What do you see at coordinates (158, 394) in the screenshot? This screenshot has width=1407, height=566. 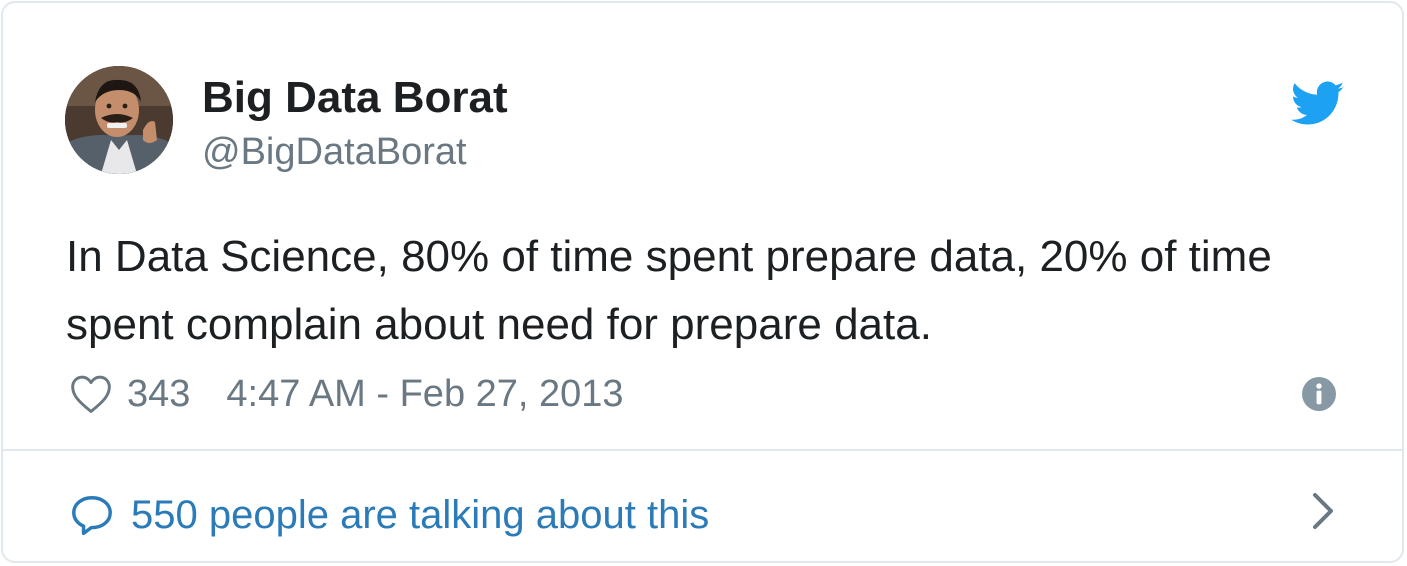 I see `like-count: 343` at bounding box center [158, 394].